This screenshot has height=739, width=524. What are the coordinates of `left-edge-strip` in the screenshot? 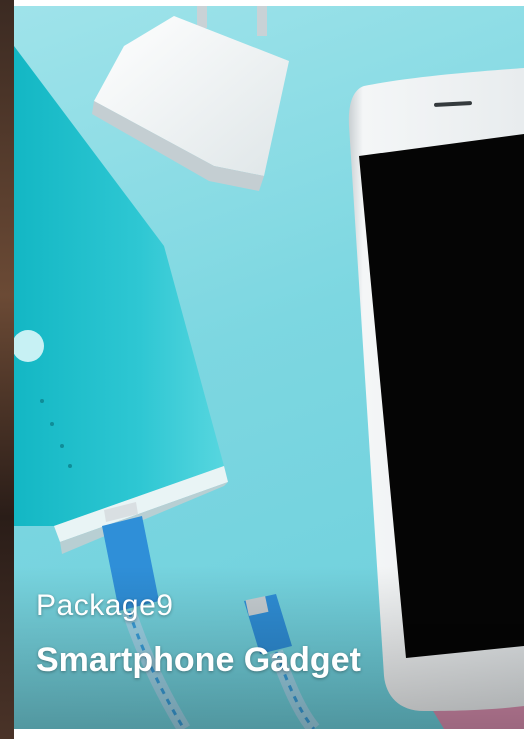 It's located at (7, 369).